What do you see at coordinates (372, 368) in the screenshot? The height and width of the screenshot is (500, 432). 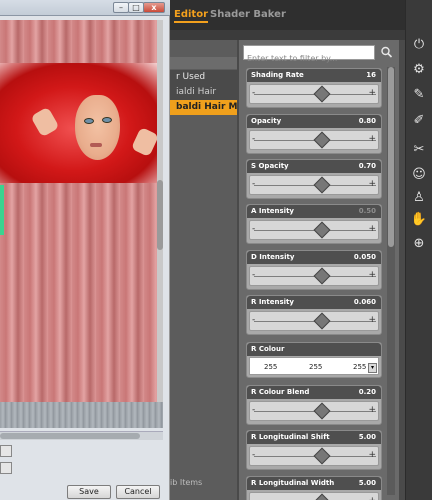 I see `colour-picker-button: ▾` at bounding box center [372, 368].